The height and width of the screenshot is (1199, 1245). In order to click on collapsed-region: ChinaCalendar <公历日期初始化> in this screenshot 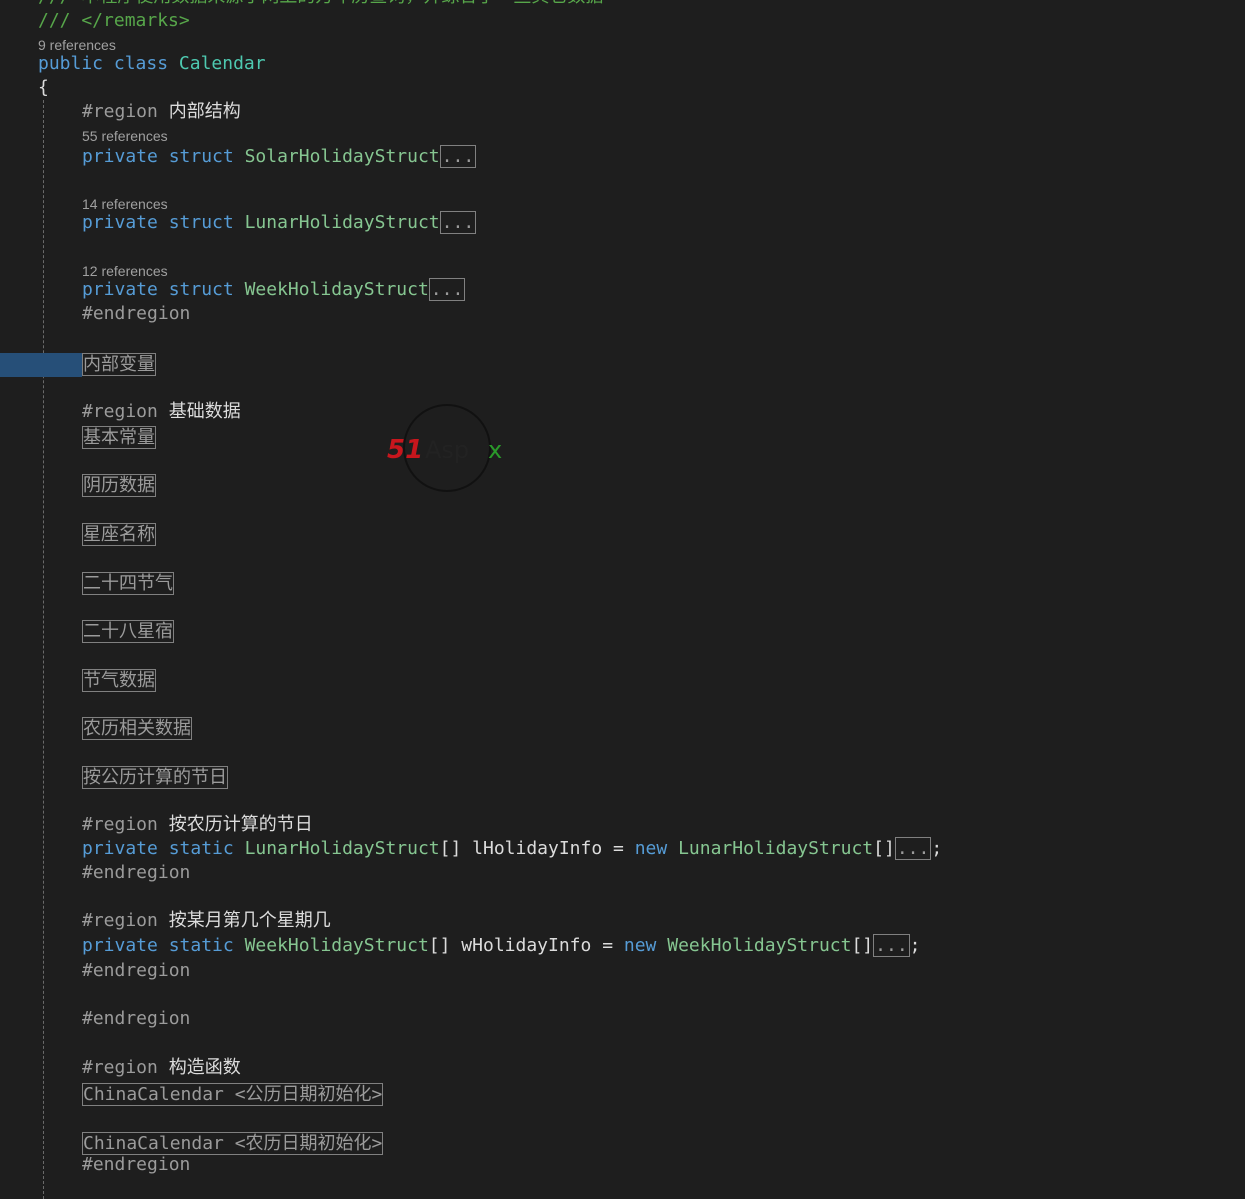, I will do `click(233, 1094)`.